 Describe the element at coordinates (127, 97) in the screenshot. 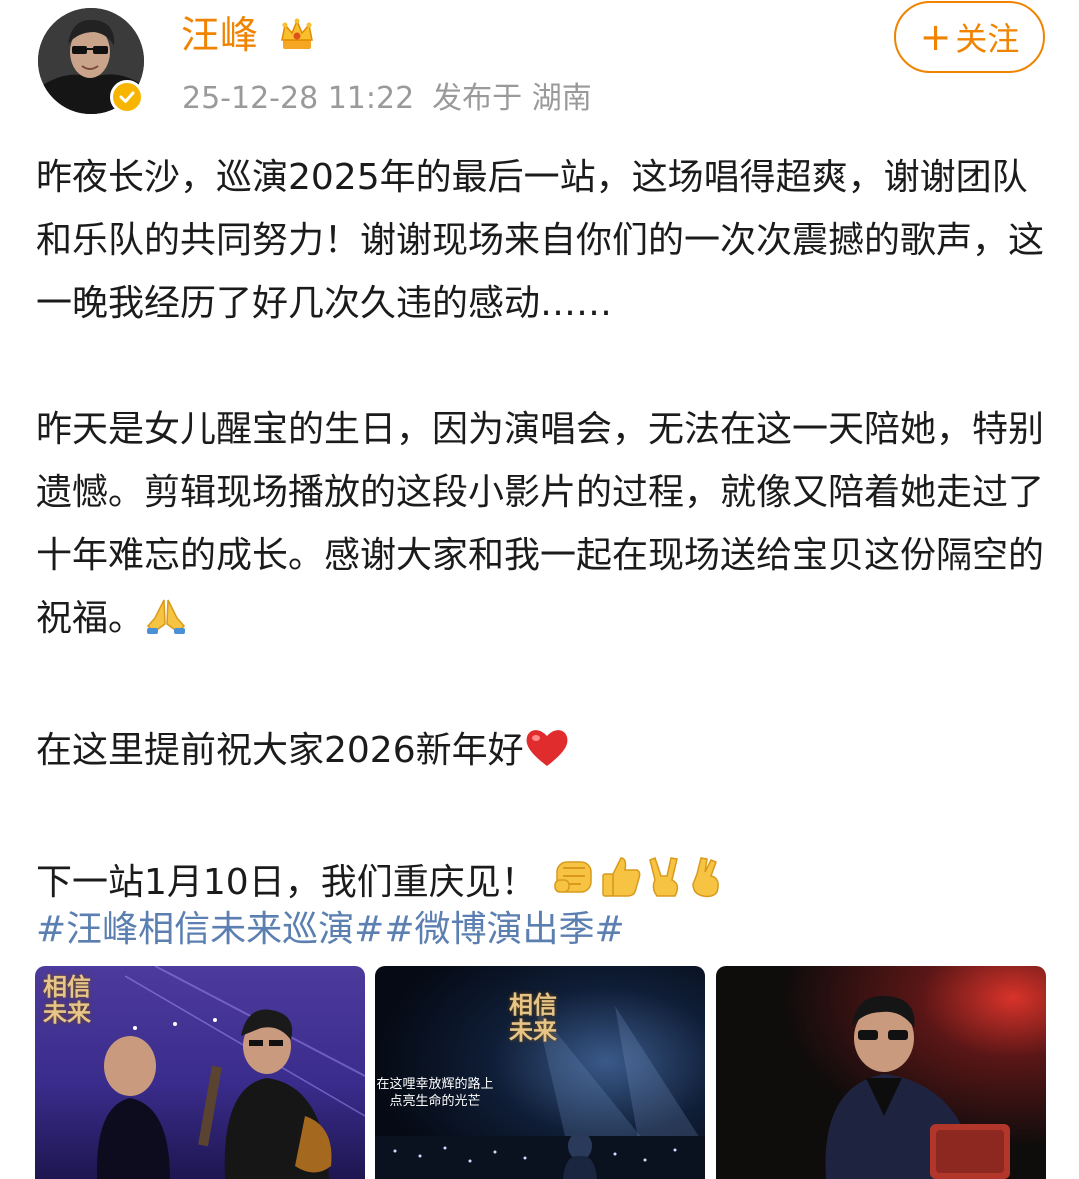

I see `verified-icon` at that location.